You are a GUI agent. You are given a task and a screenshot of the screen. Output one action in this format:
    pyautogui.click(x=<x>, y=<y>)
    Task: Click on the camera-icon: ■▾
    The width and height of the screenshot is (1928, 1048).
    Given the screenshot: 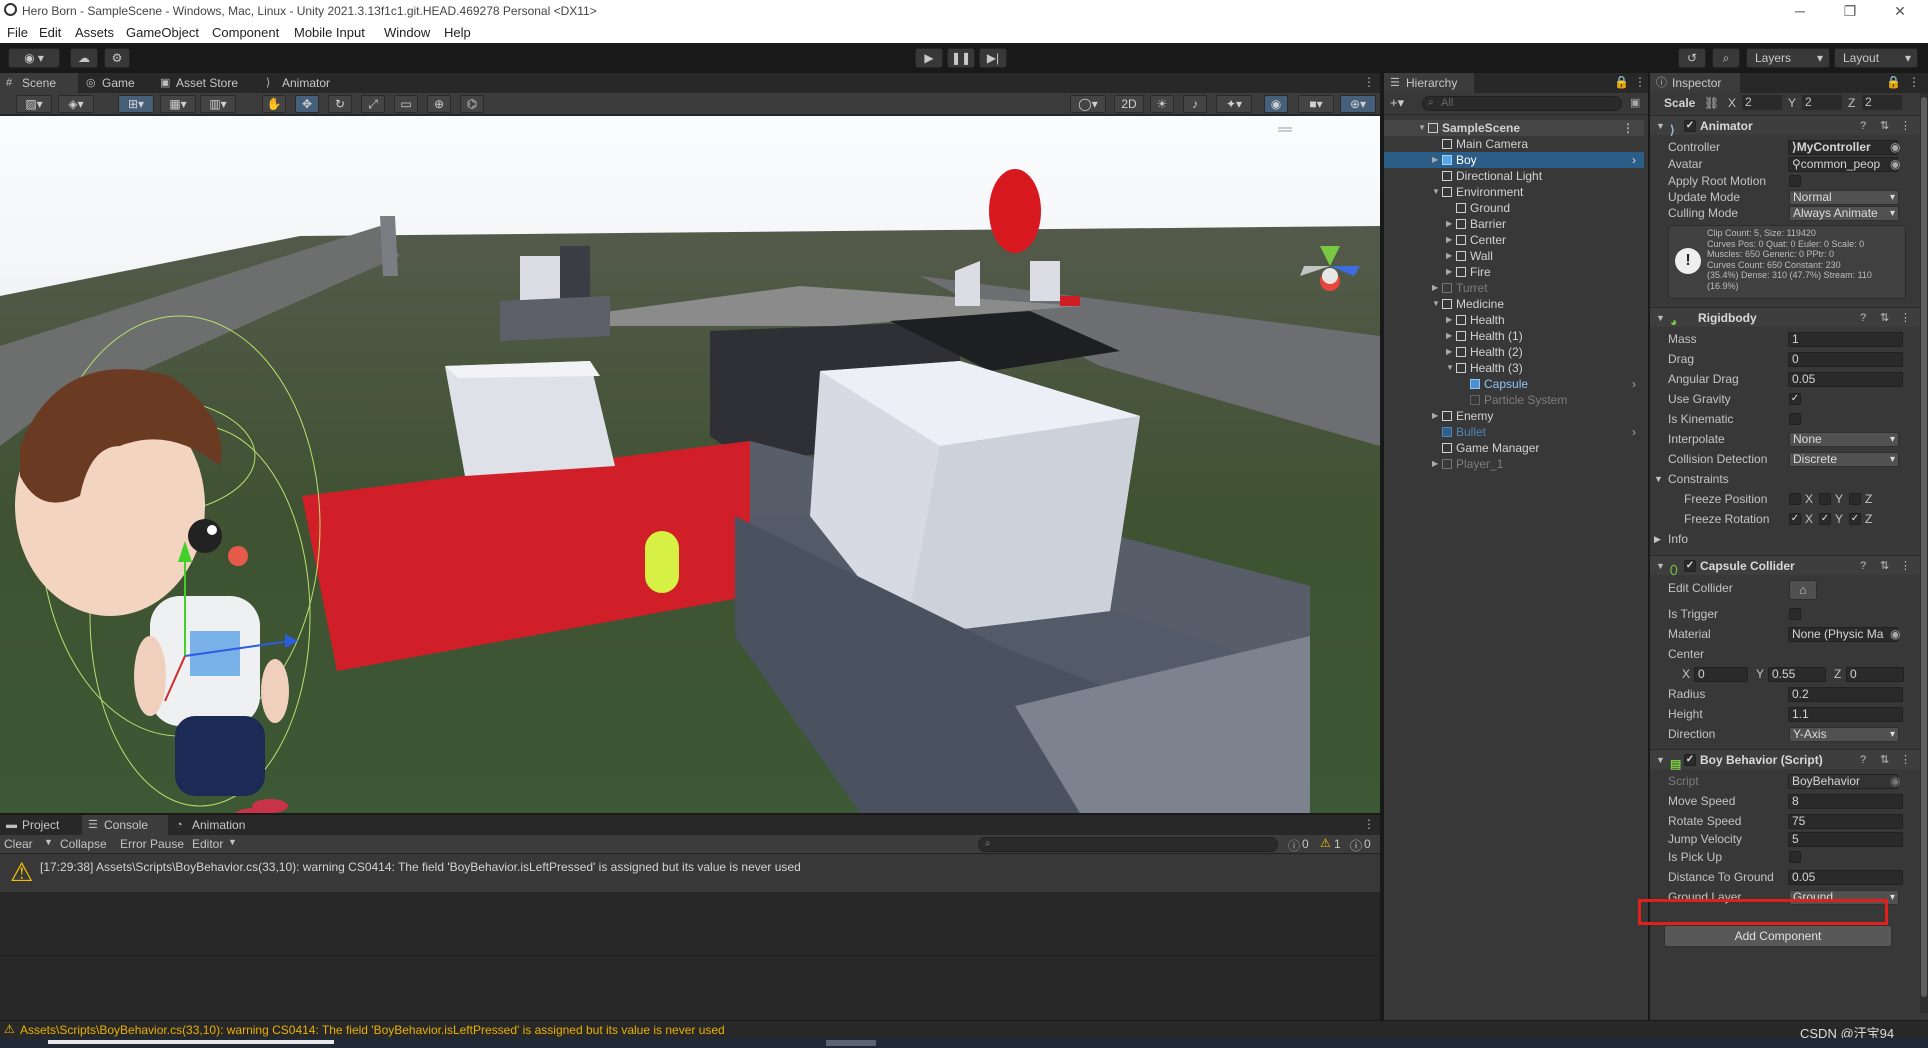 What is the action you would take?
    pyautogui.click(x=1316, y=104)
    